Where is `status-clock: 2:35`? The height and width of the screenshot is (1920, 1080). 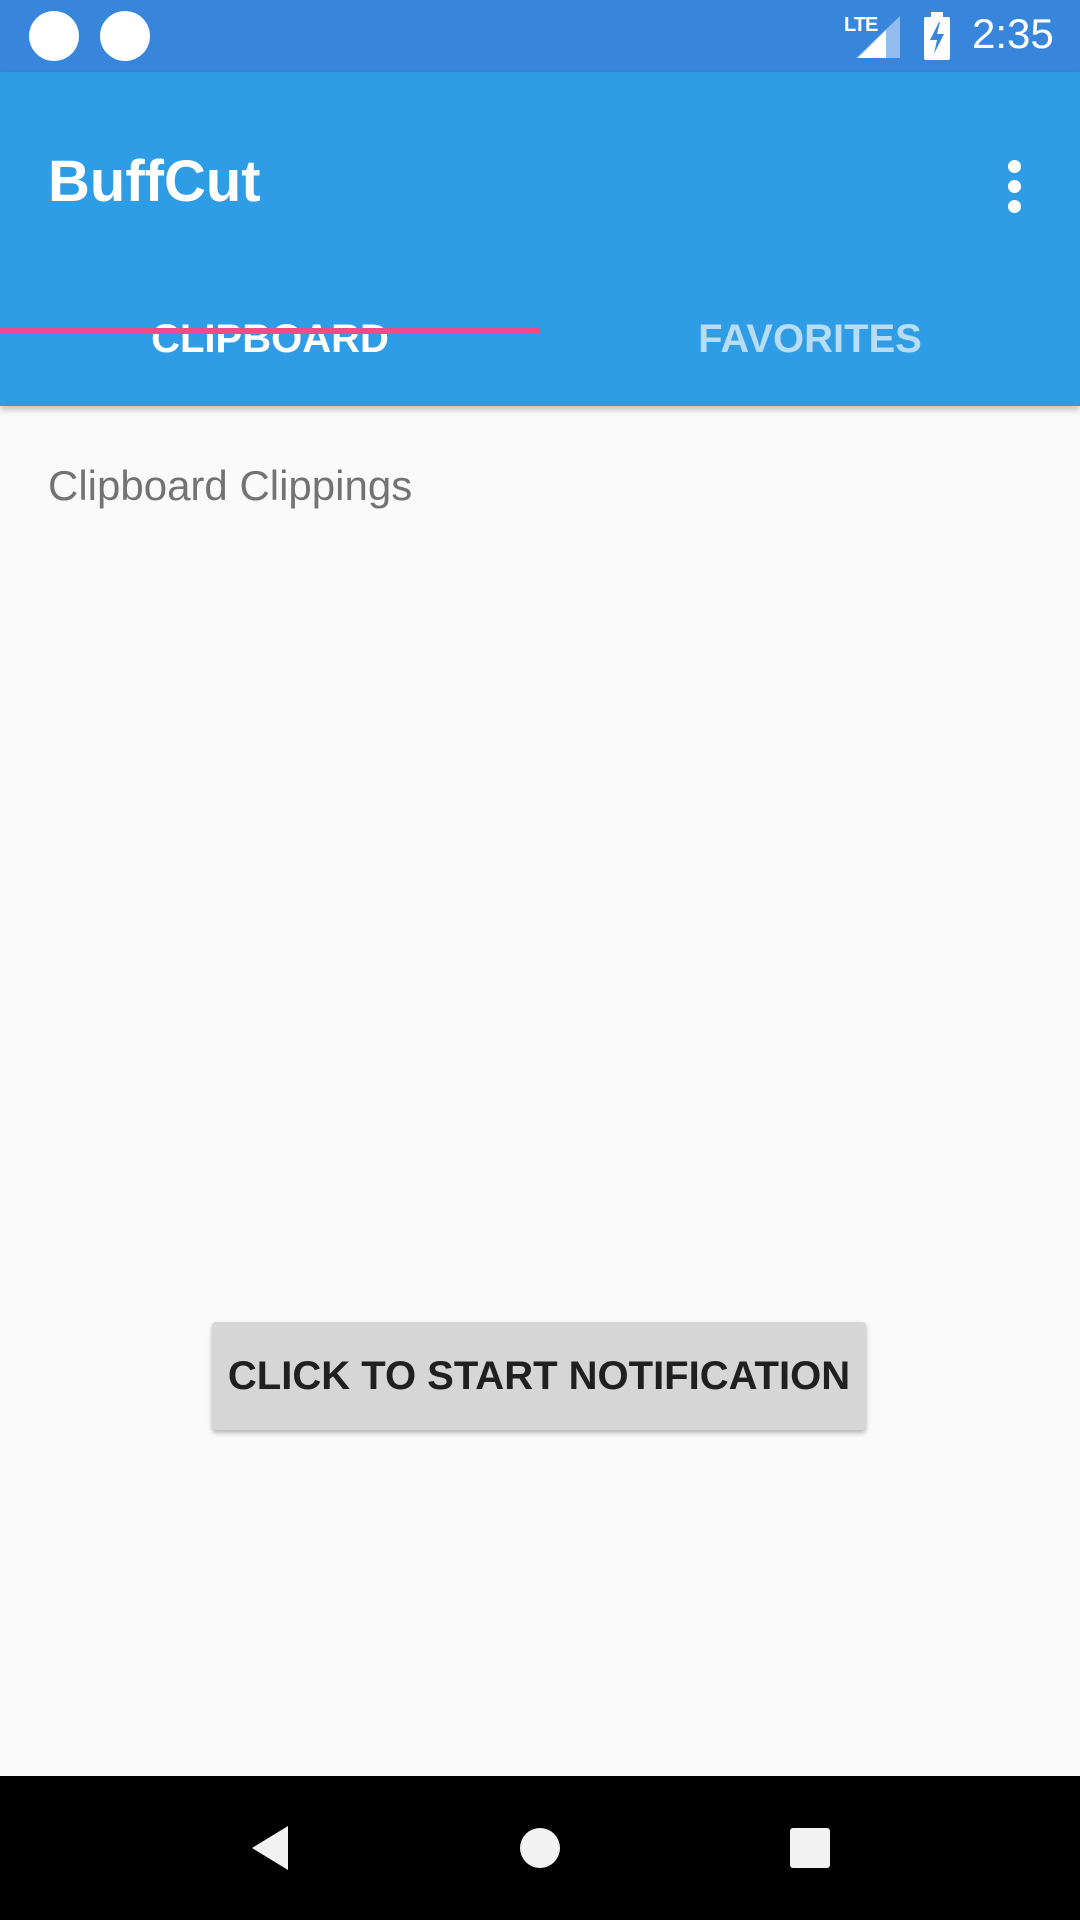
status-clock: 2:35 is located at coordinates (1013, 33).